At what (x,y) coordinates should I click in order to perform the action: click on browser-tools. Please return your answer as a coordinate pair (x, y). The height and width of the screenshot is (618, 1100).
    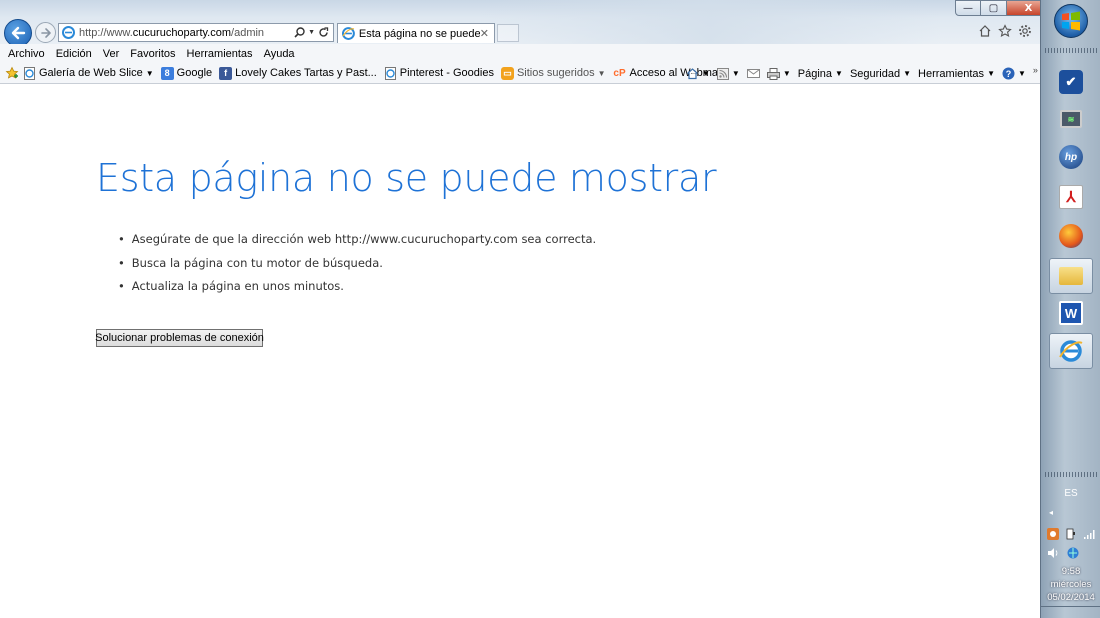
    Looking at the image, I should click on (1005, 31).